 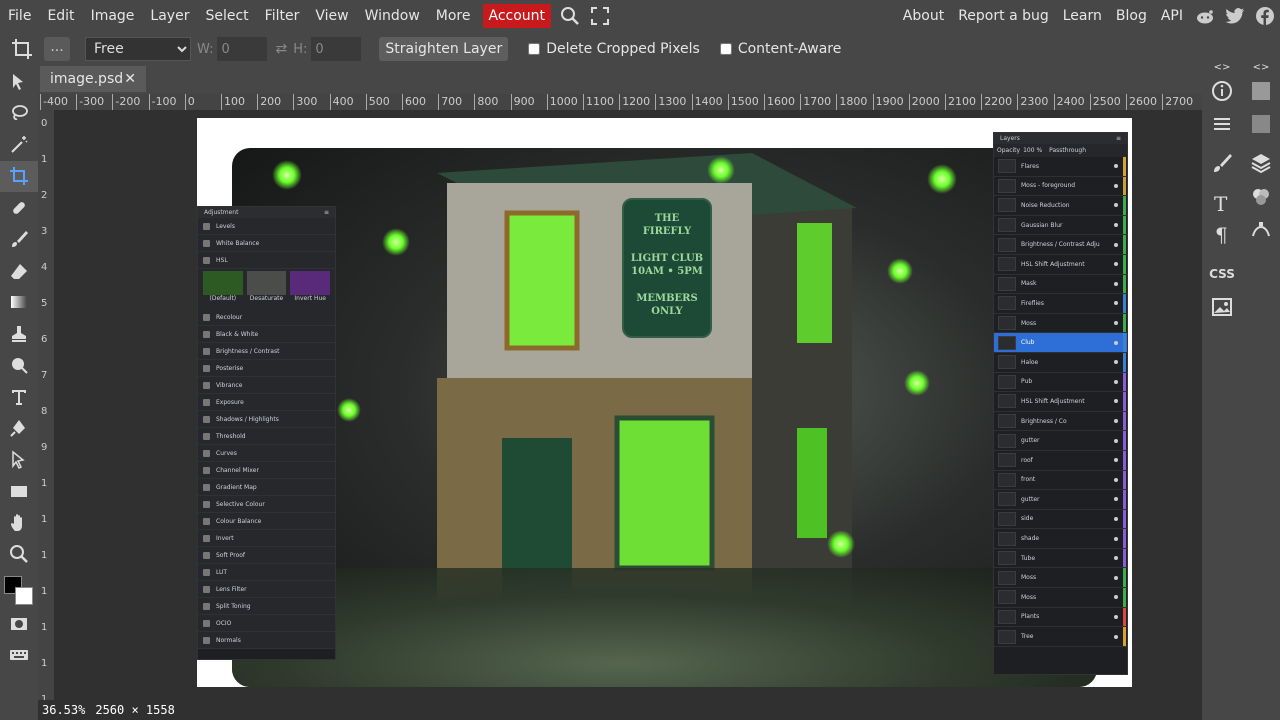 I want to click on paths-icon, so click(x=1261, y=229).